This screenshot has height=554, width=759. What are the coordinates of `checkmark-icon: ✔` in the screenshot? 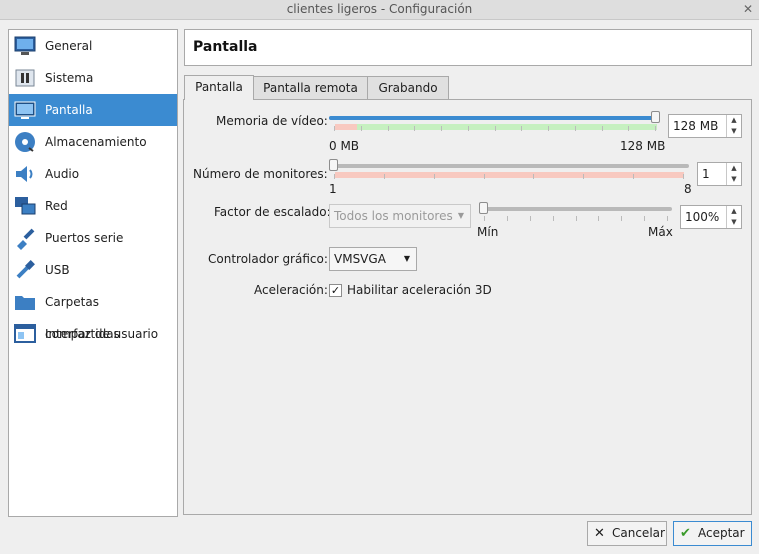 It's located at (685, 533).